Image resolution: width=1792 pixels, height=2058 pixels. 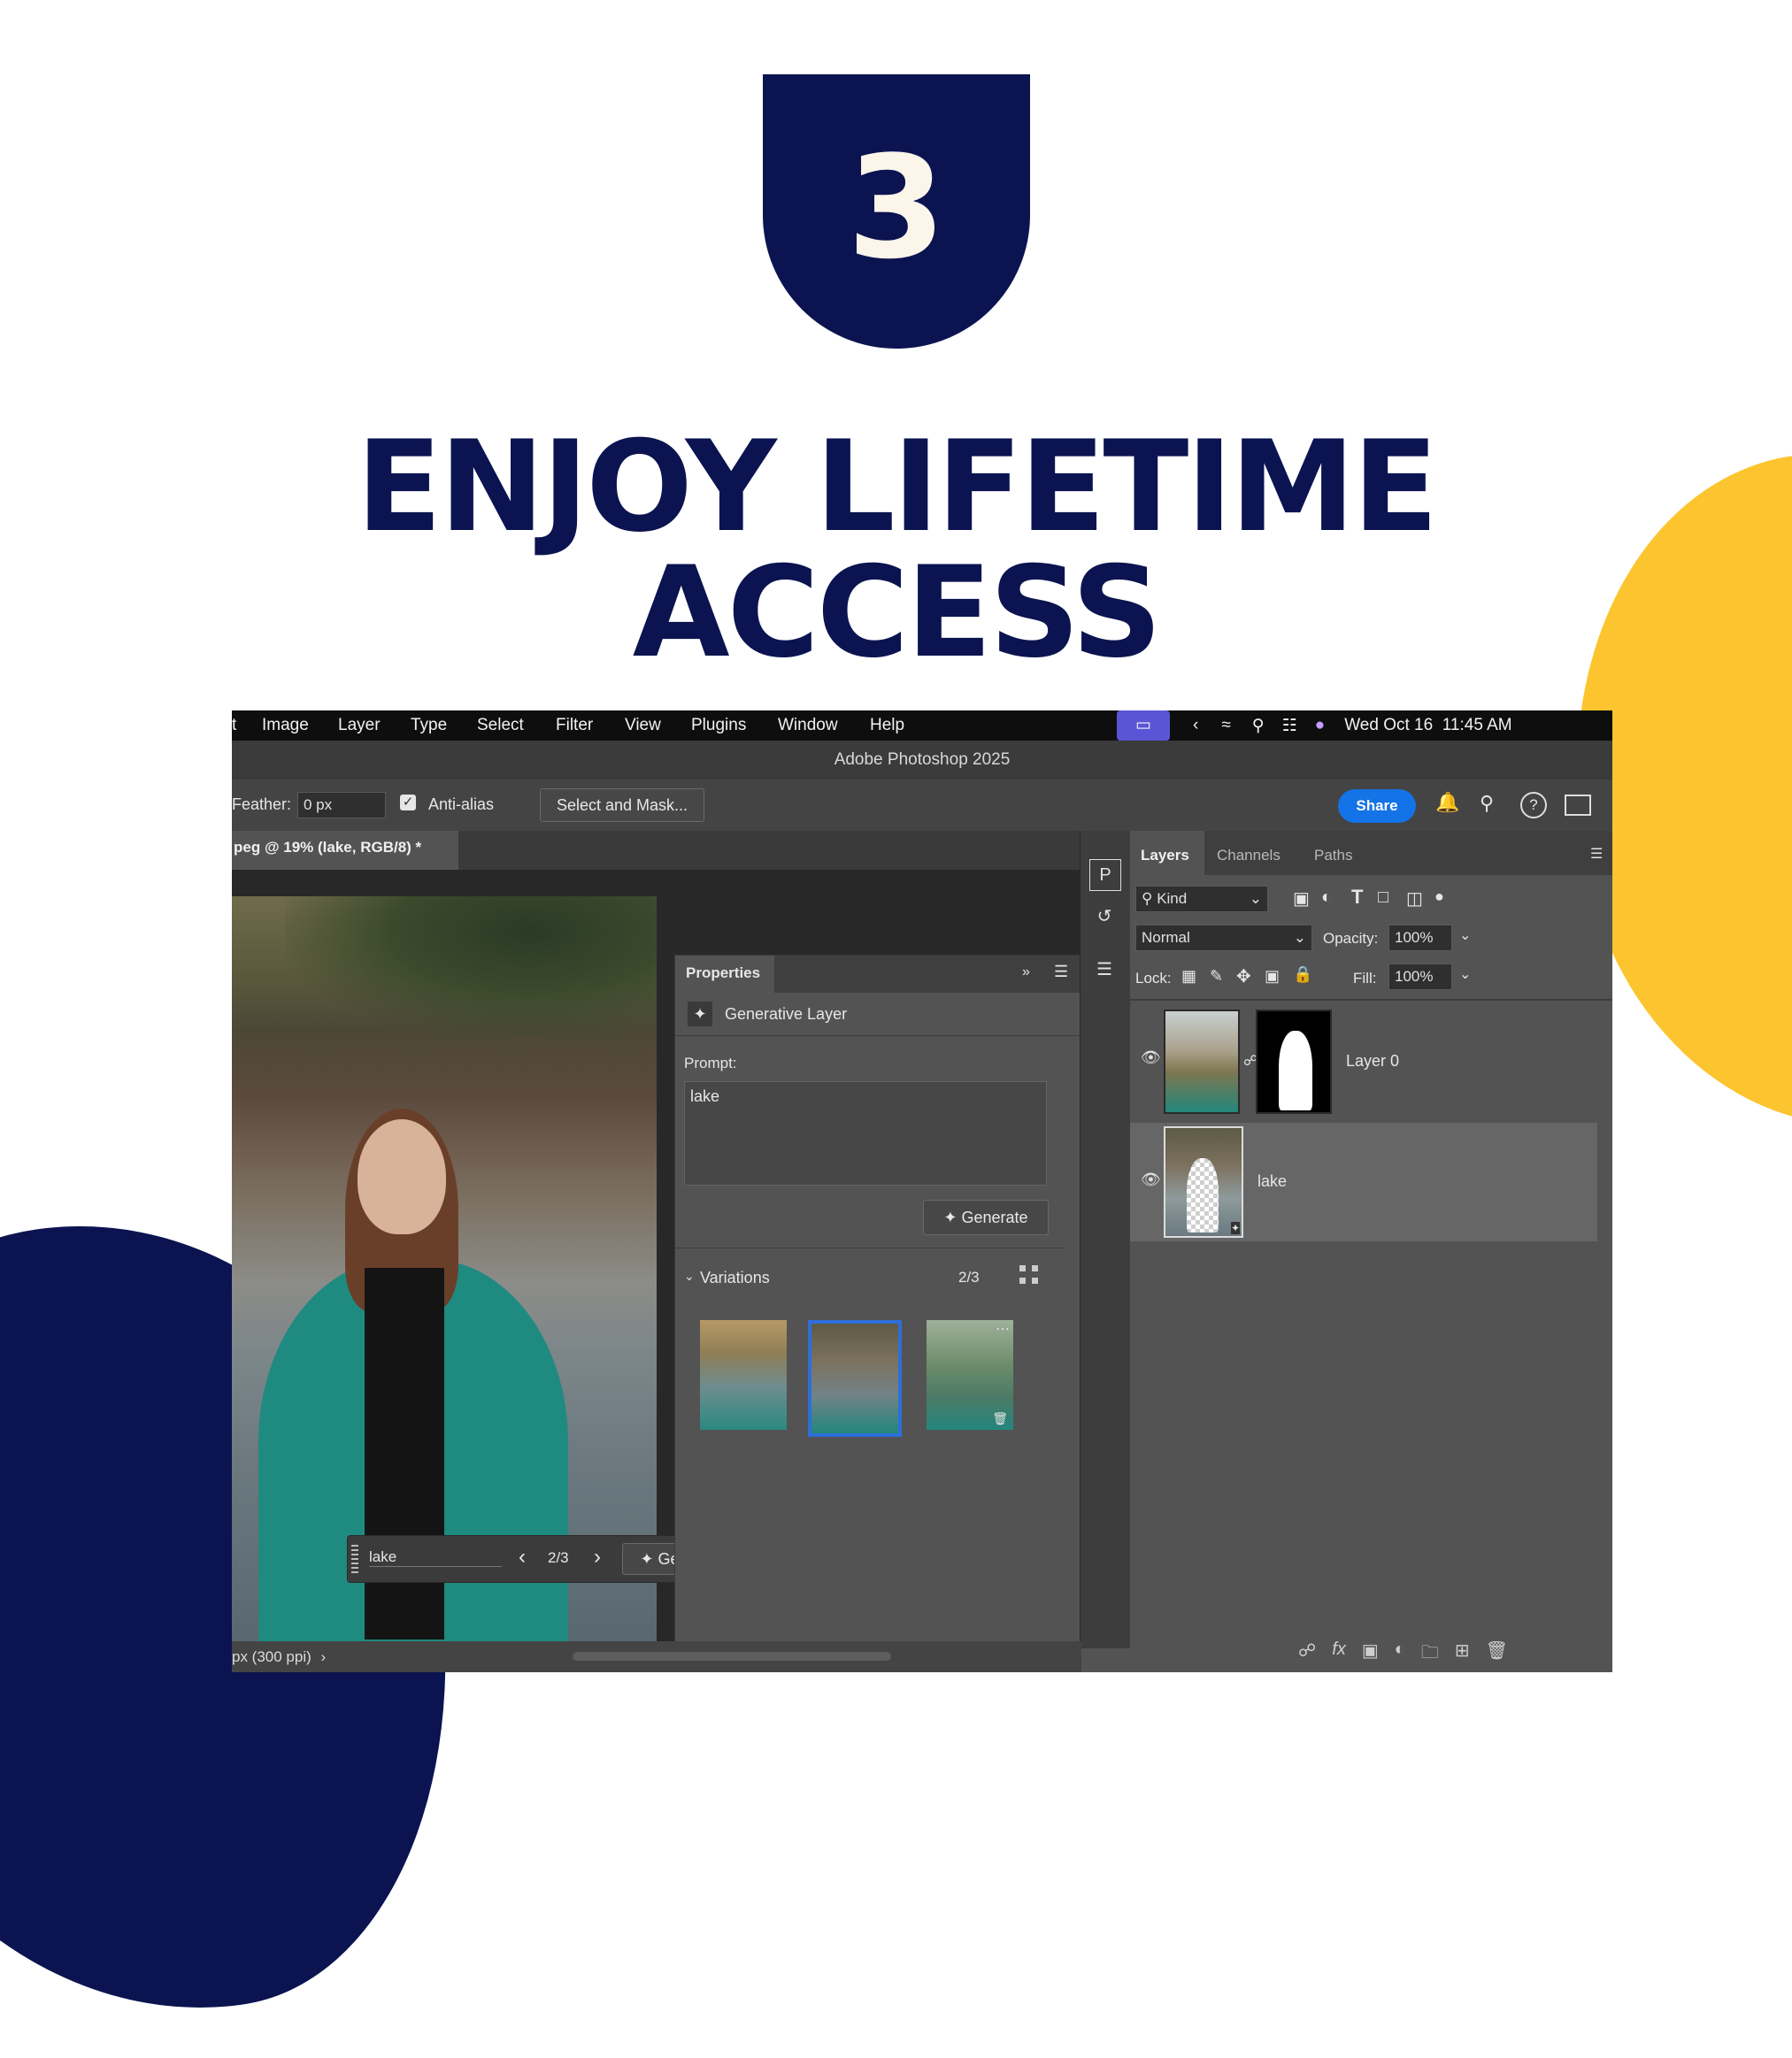 I want to click on black-shirt, so click(x=404, y=1453).